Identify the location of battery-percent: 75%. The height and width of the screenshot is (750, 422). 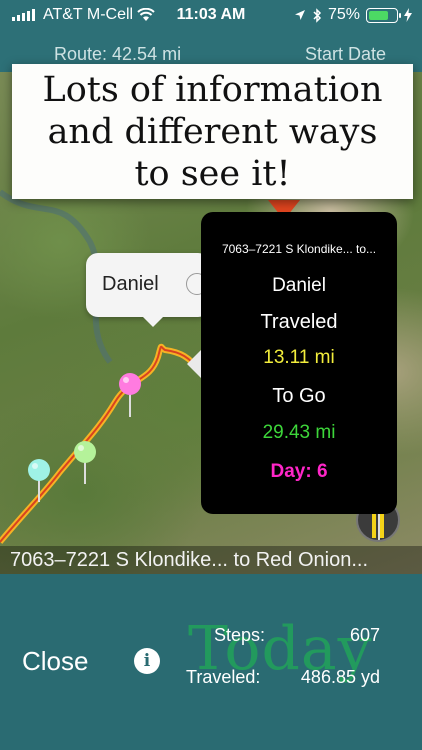
(343, 14).